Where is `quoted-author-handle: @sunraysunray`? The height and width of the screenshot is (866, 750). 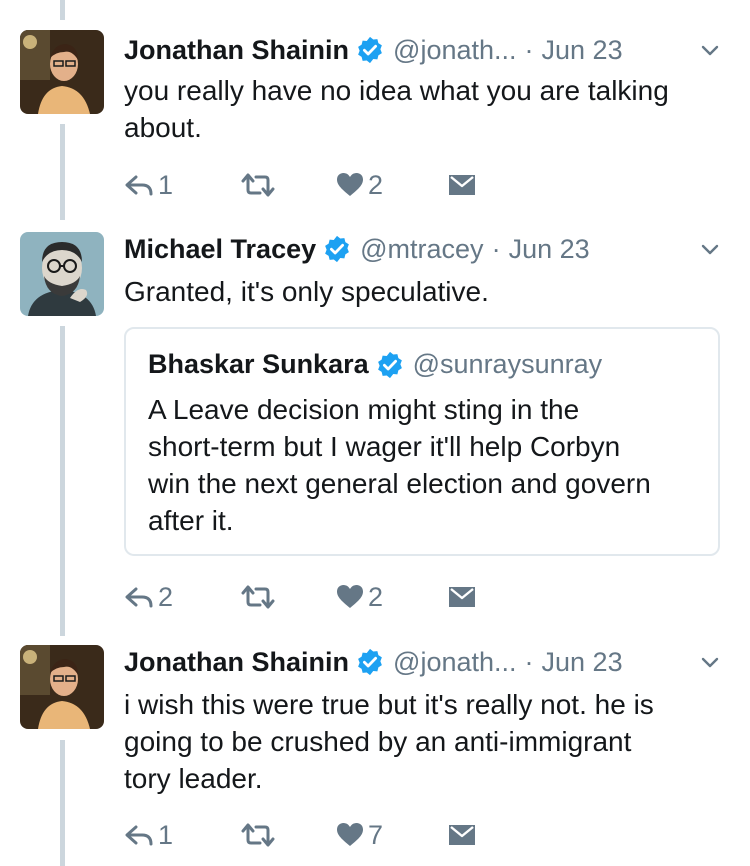 quoted-author-handle: @sunraysunray is located at coordinates (507, 364).